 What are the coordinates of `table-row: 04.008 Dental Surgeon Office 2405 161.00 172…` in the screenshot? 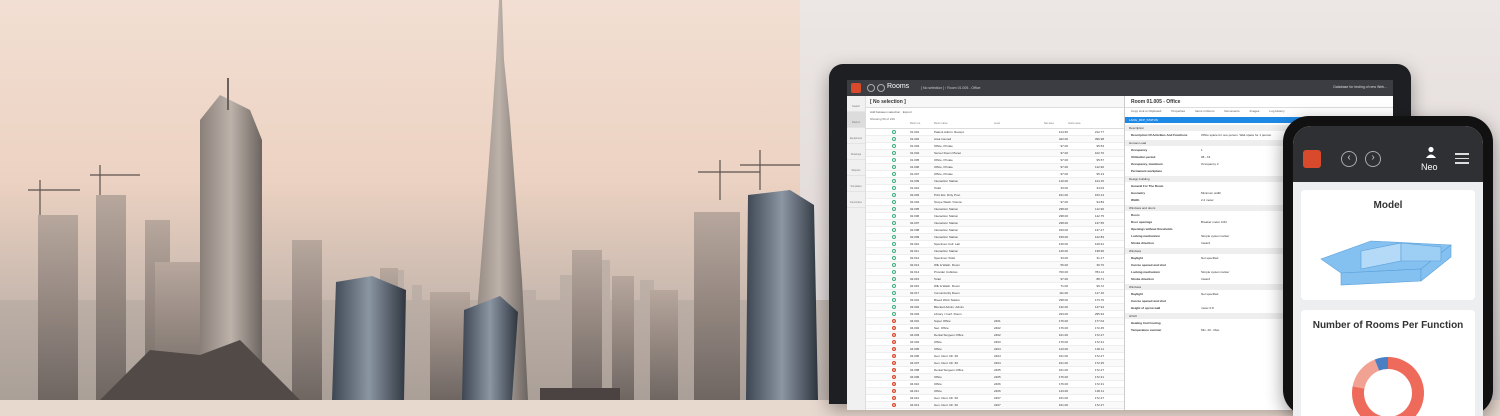 It's located at (995, 370).